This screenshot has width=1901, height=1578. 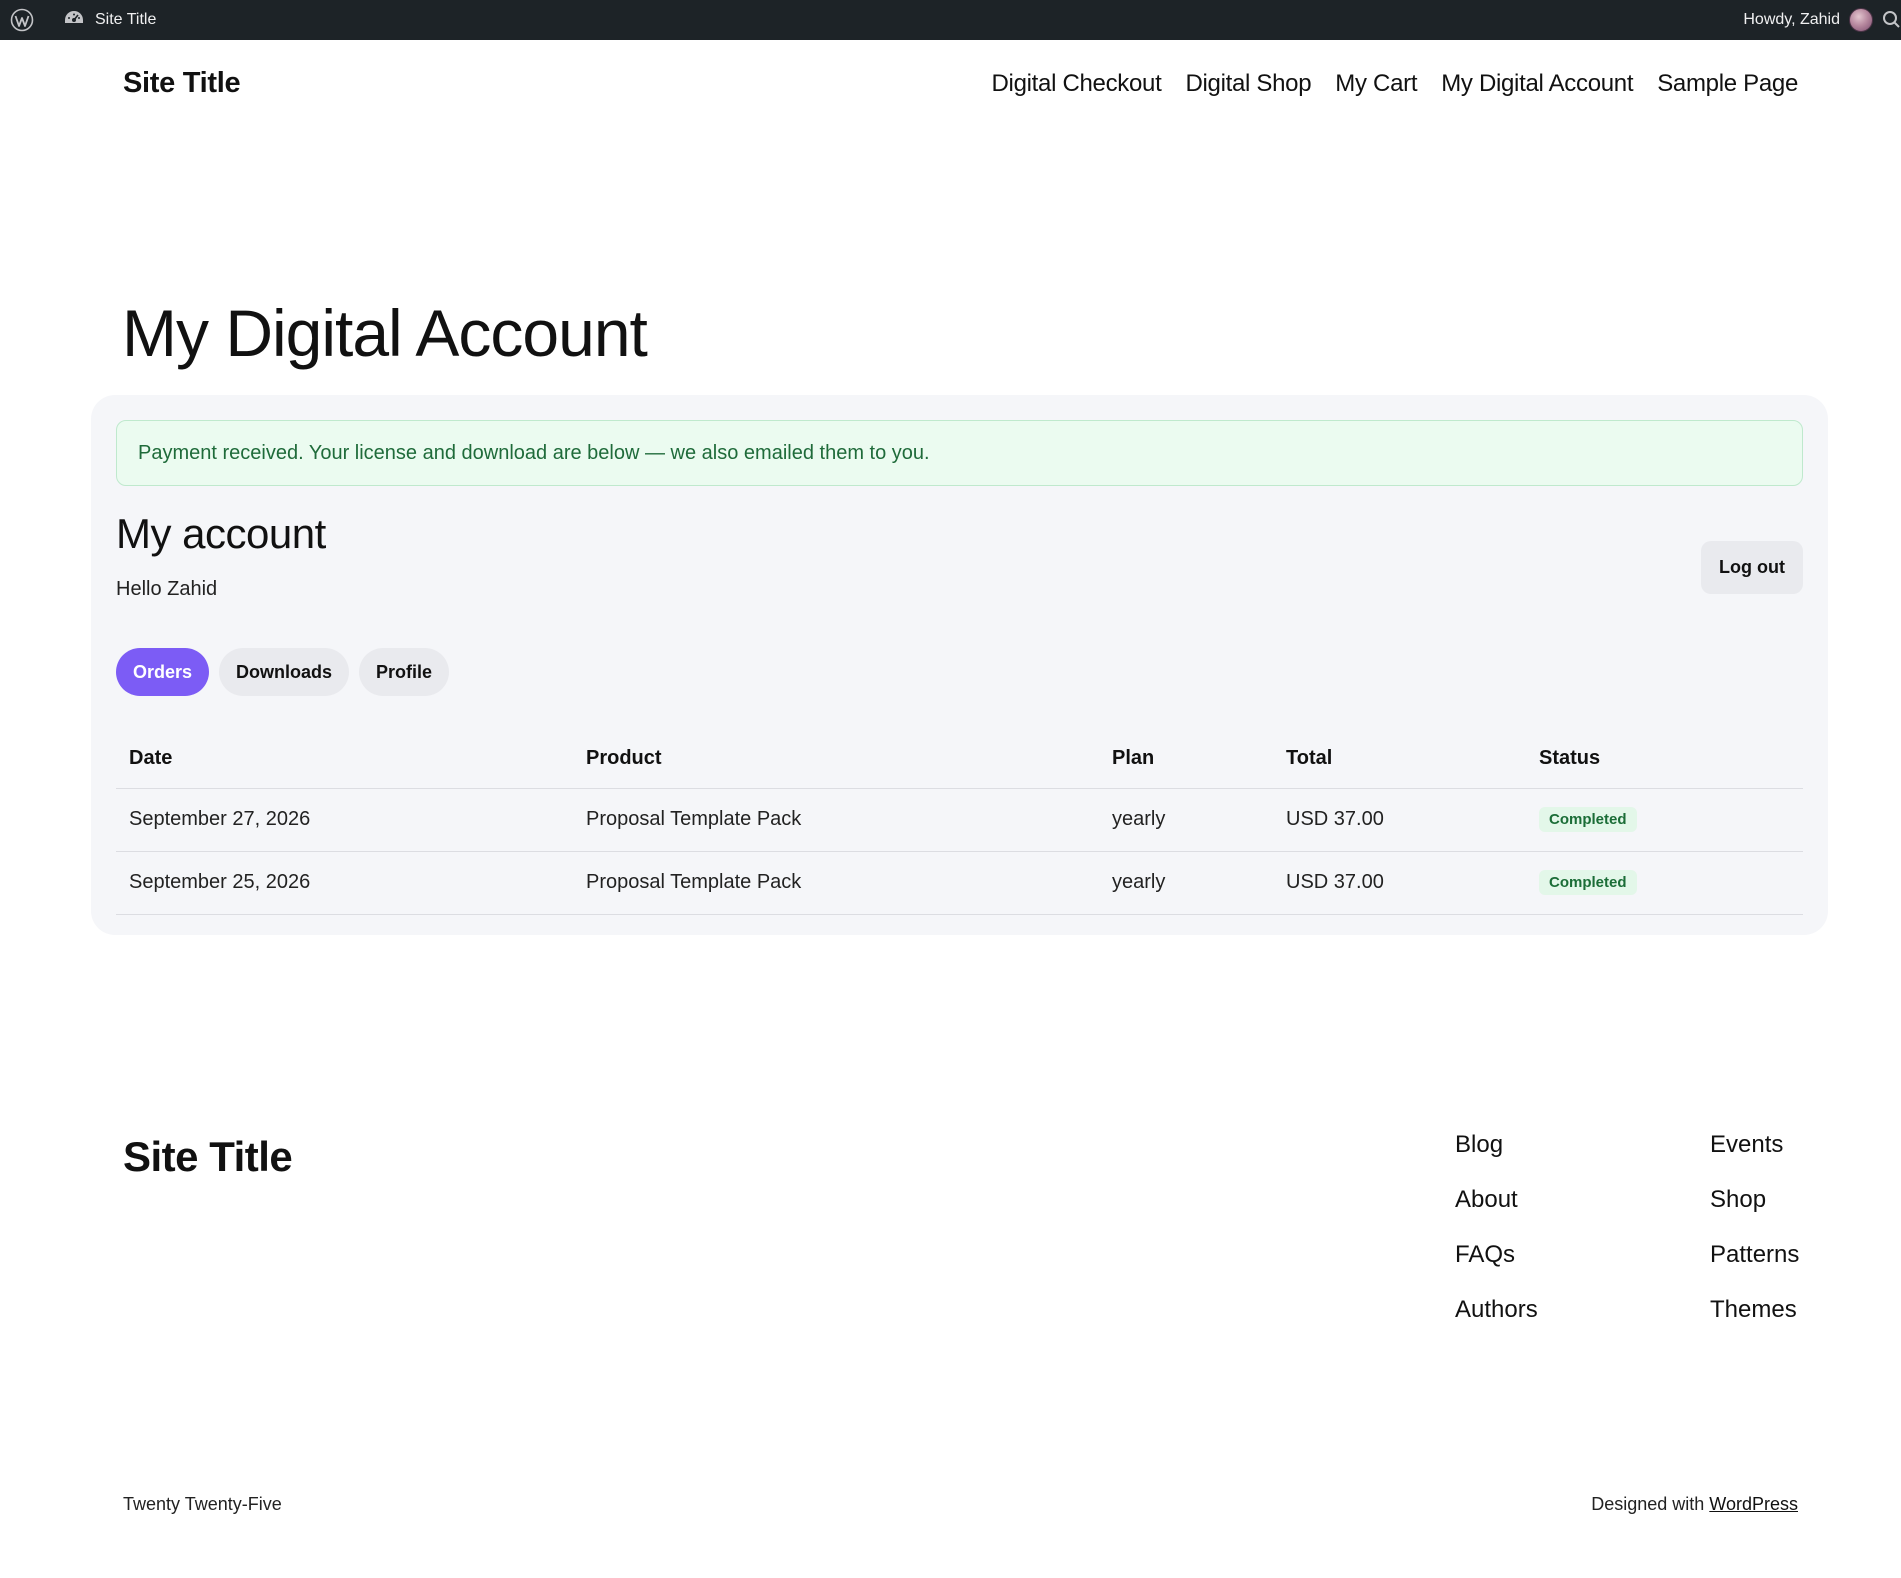 I want to click on footer-link-patterns: Patterns, so click(x=1754, y=1254).